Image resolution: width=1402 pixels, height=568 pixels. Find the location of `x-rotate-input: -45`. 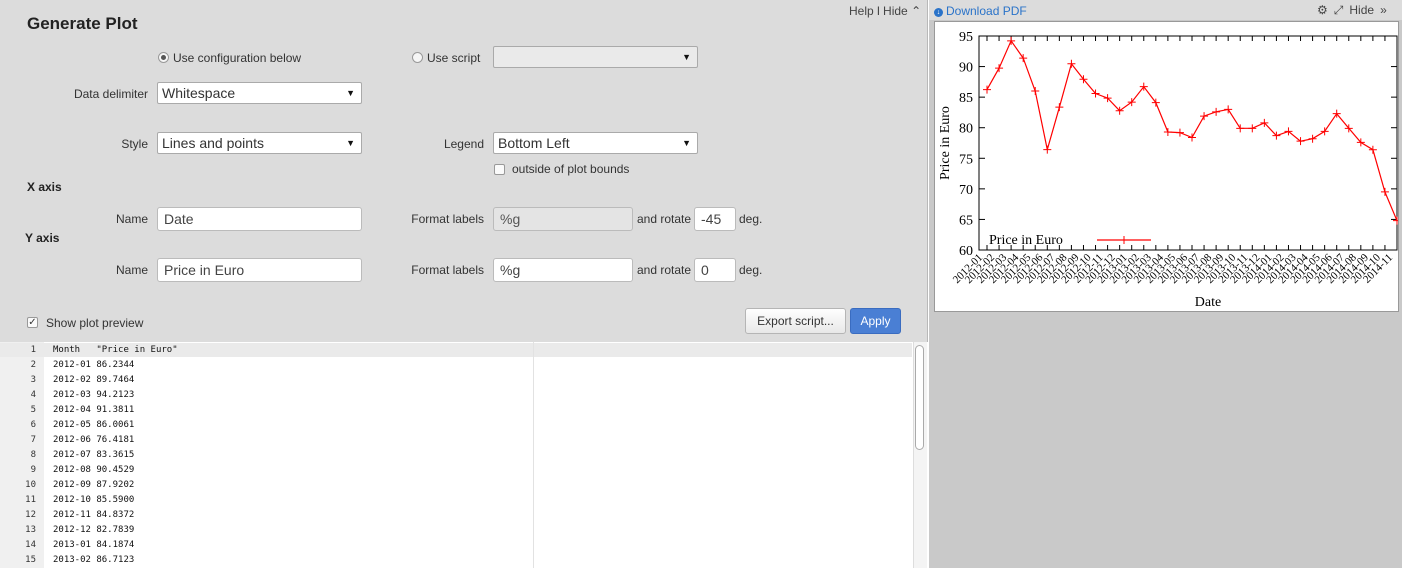

x-rotate-input: -45 is located at coordinates (715, 219).